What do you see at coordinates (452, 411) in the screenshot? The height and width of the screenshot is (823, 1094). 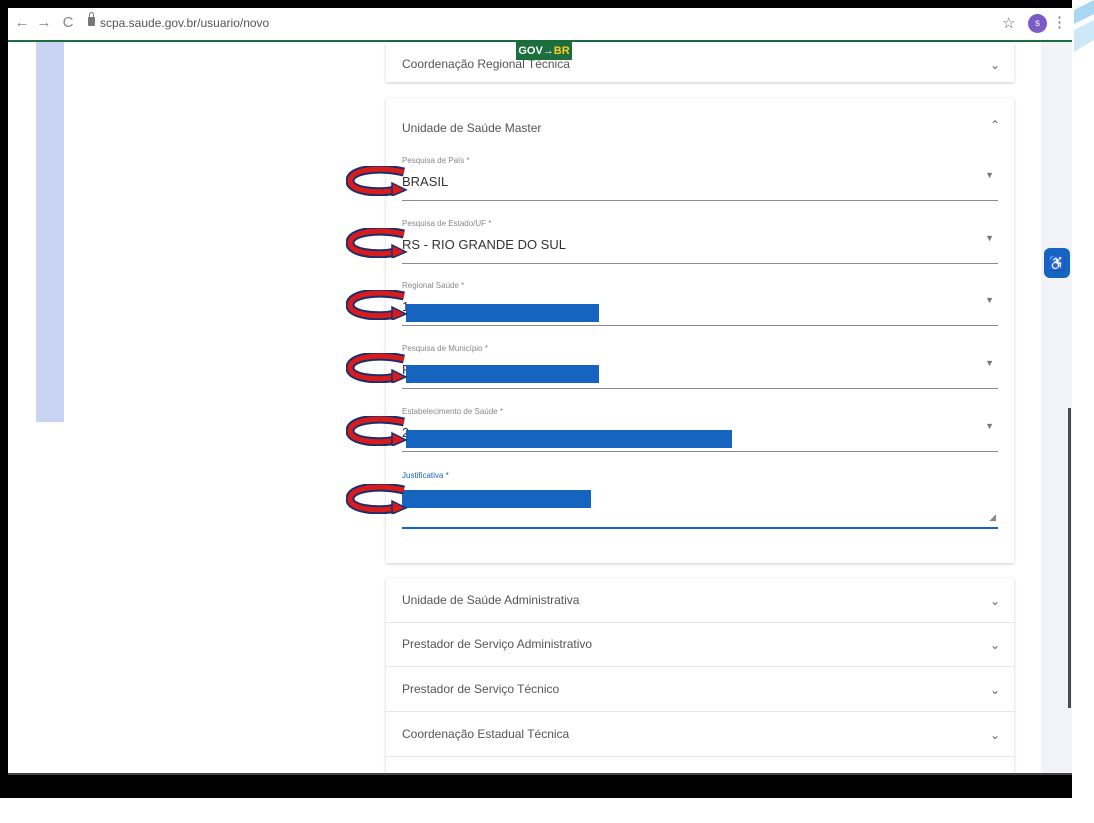 I see `field-label: Estabelecimento de Saúde *` at bounding box center [452, 411].